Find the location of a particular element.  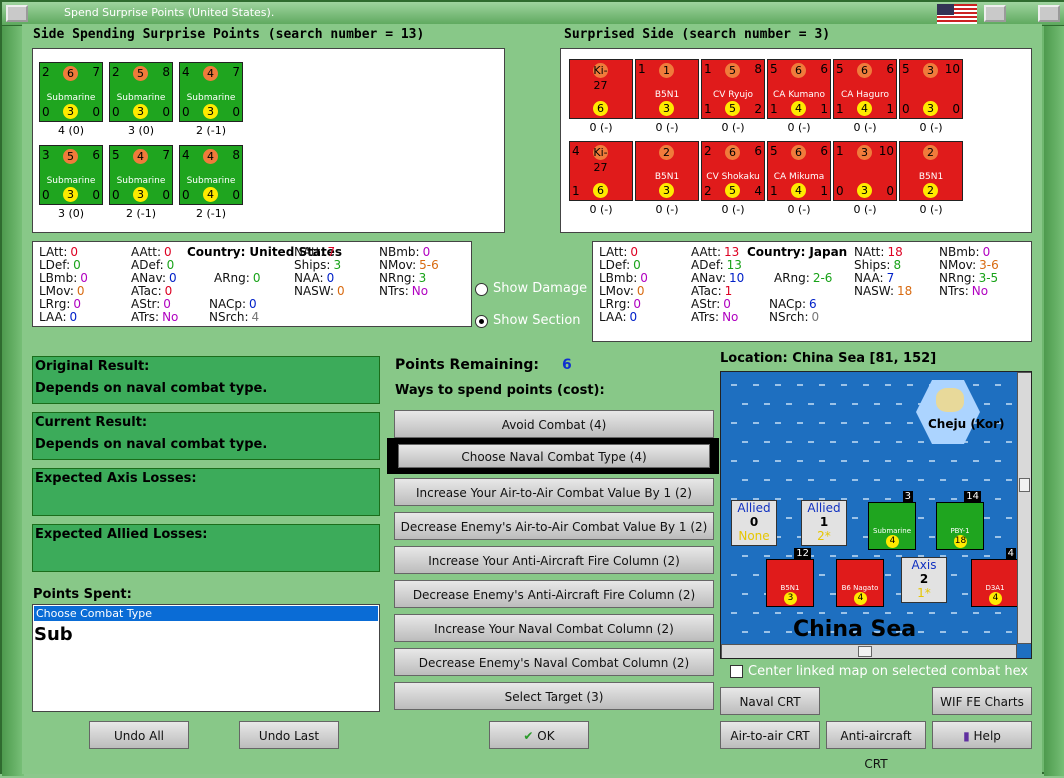

spend-option-button: Avoid Combat (4) is located at coordinates (554, 424).